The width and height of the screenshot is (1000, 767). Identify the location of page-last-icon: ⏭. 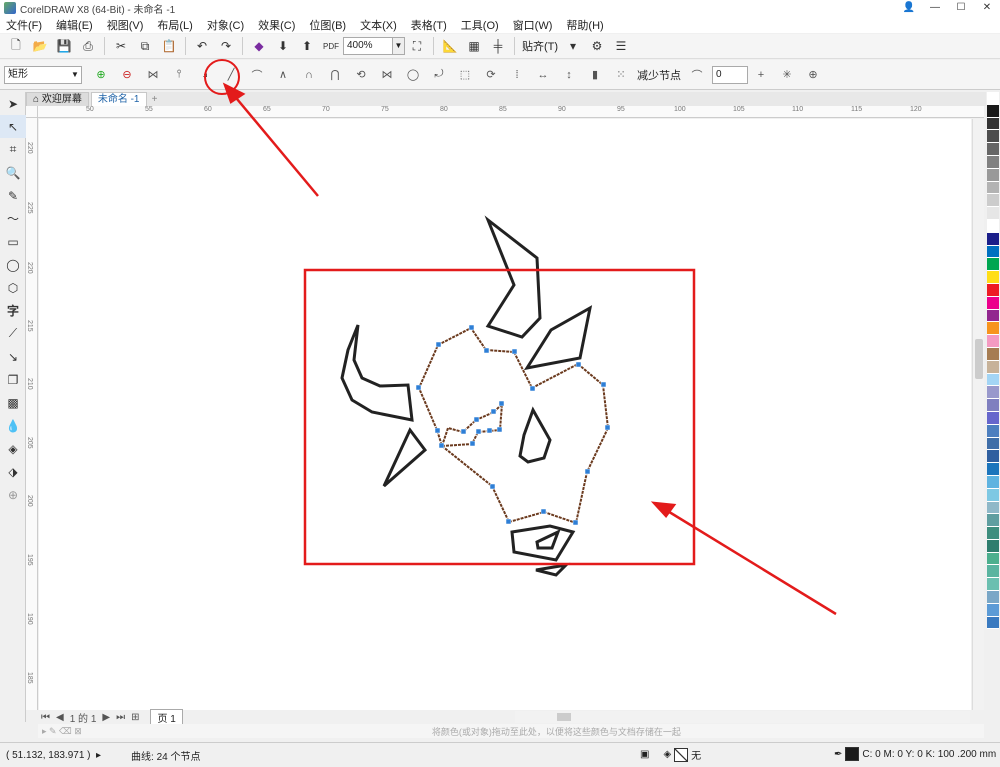
(120, 717).